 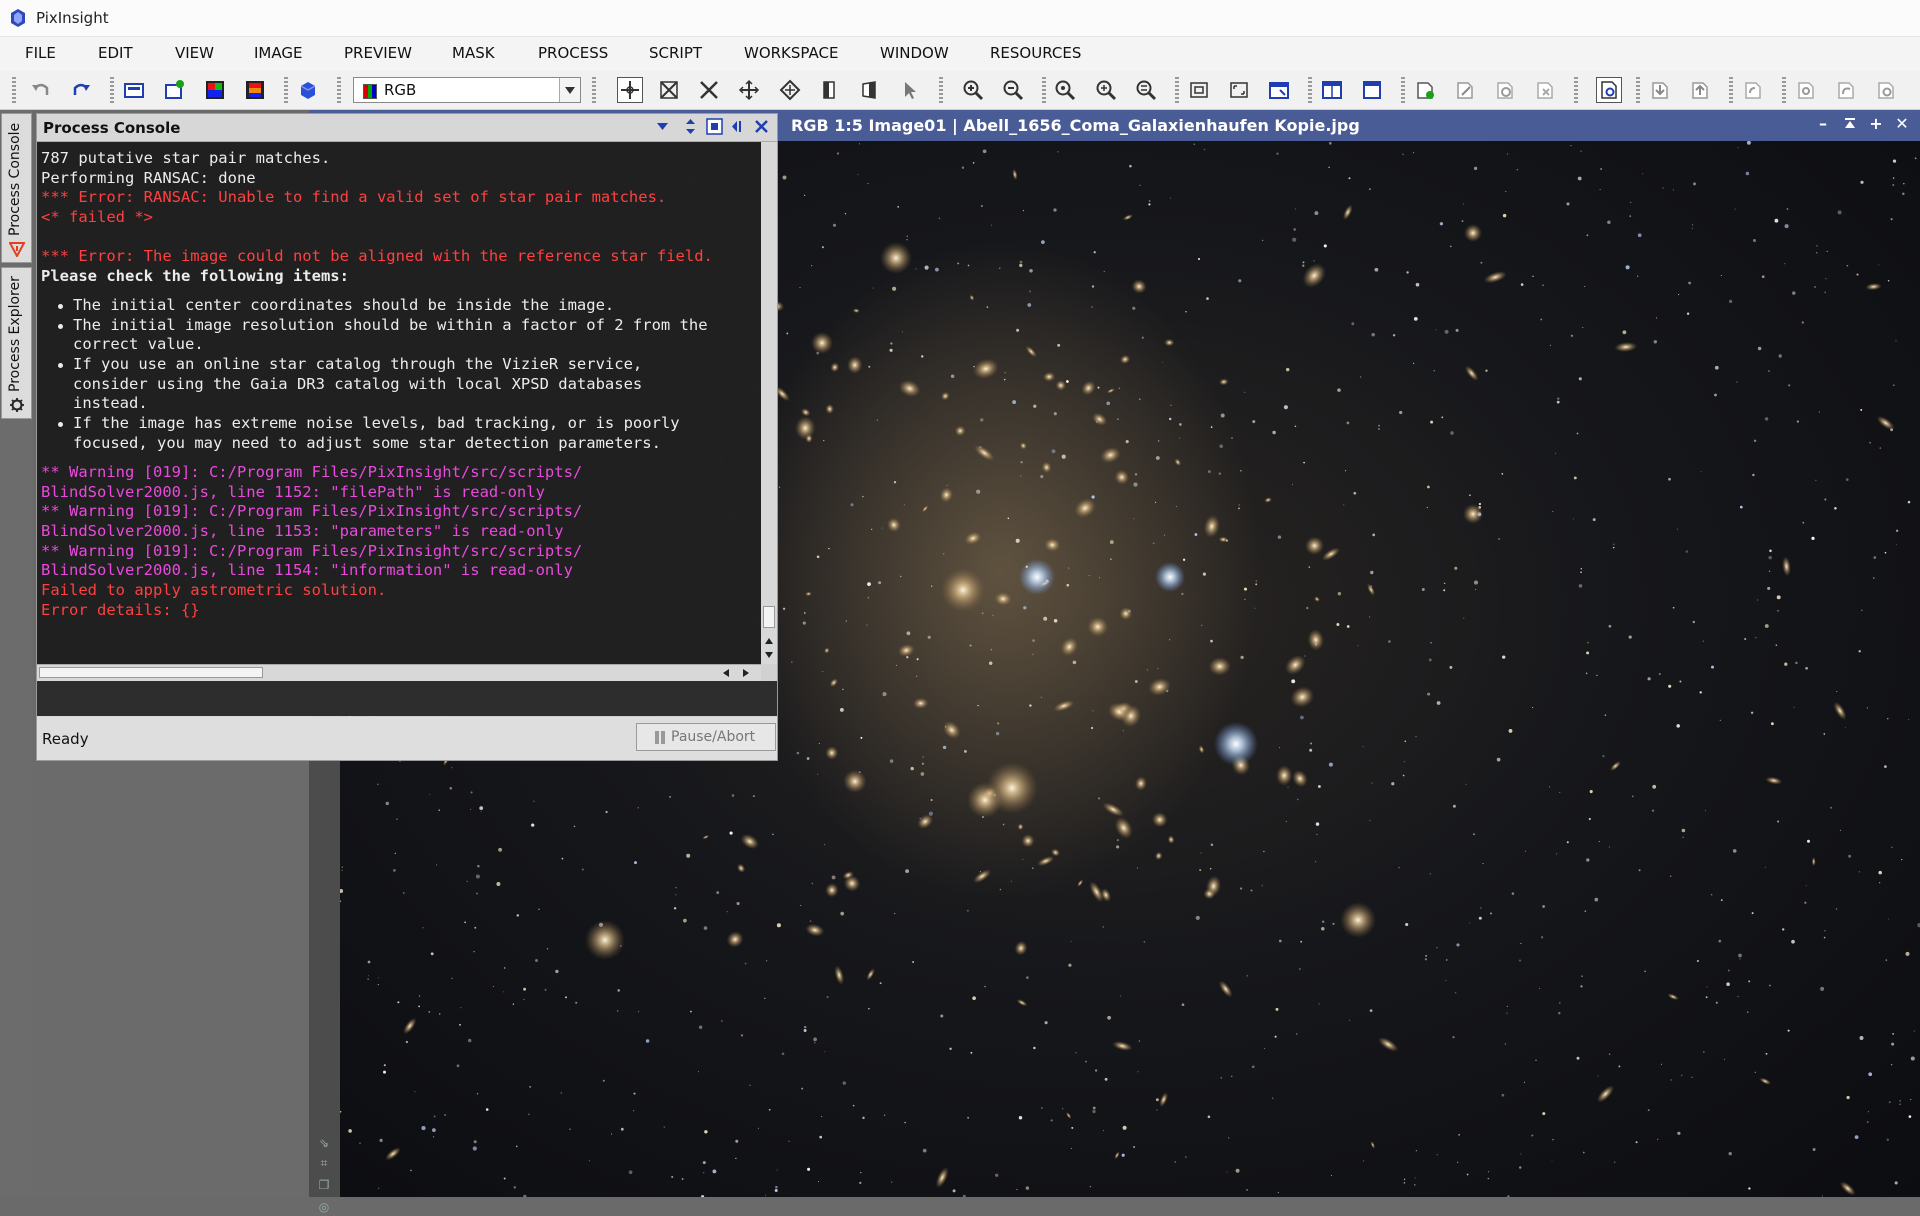 I want to click on menu-image: IMAGE, so click(x=278, y=53).